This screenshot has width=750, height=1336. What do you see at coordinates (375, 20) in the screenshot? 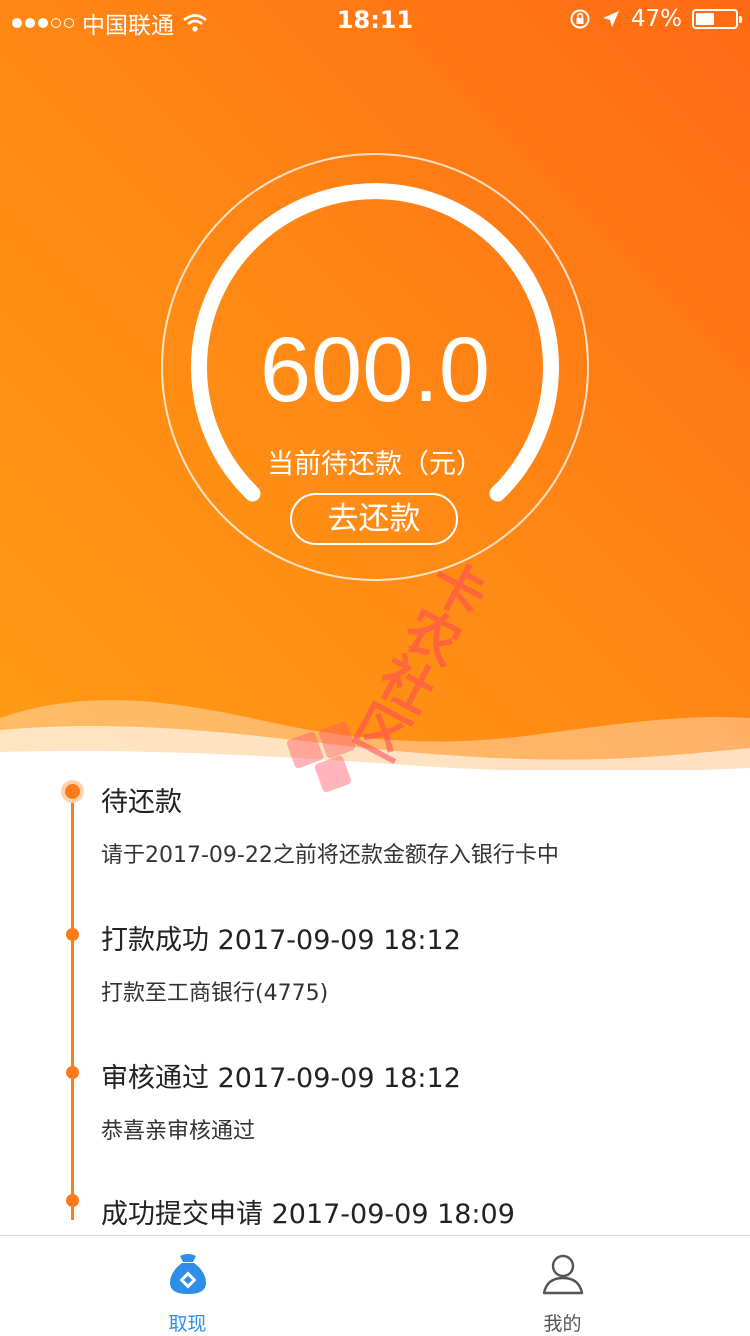
I see `status-bar: 中国联通 18:11 47%` at bounding box center [375, 20].